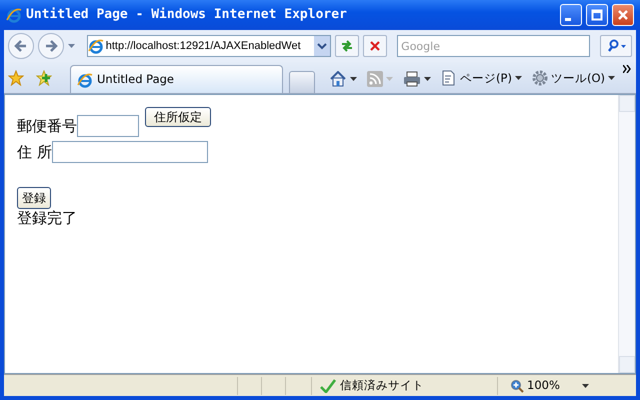  What do you see at coordinates (375, 79) in the screenshot?
I see `feed-icon` at bounding box center [375, 79].